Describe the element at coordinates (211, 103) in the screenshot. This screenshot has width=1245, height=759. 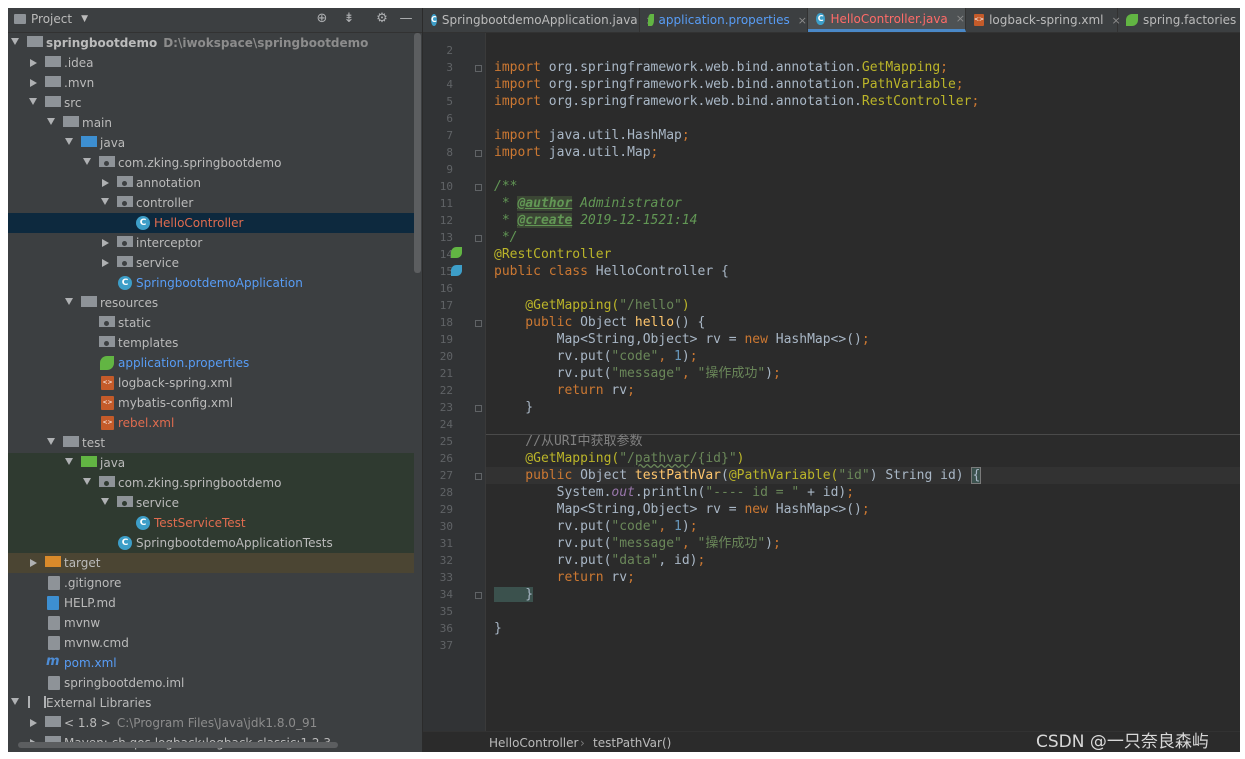
I see `tree-item-src: src` at that location.